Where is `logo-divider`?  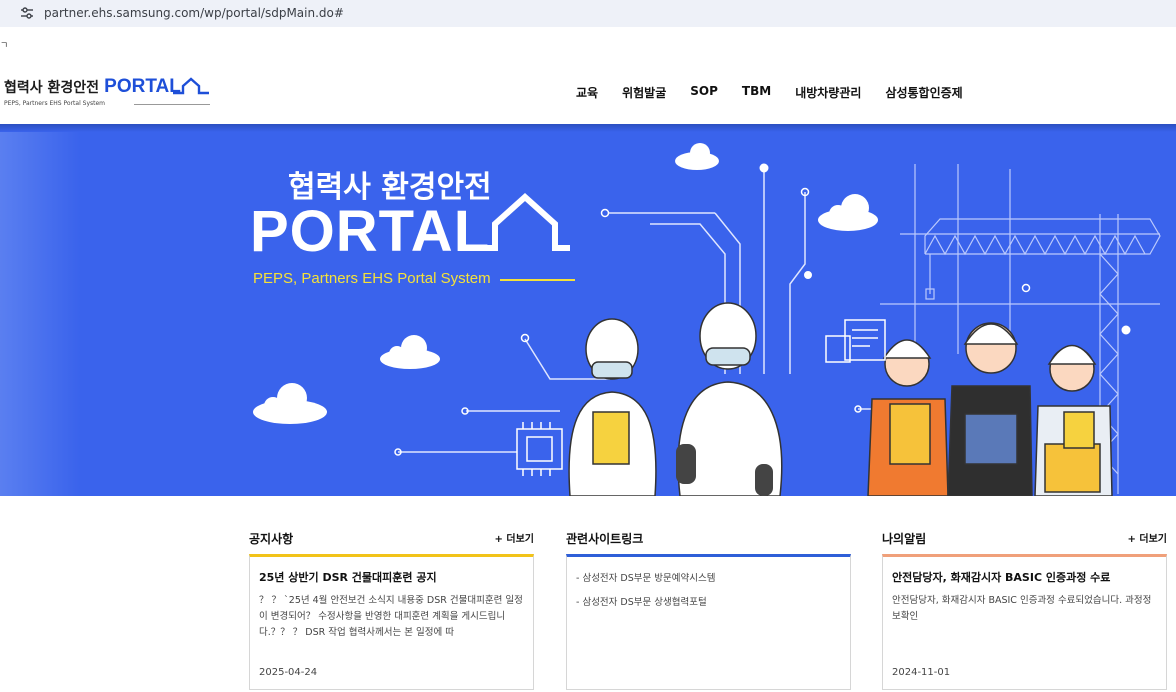
logo-divider is located at coordinates (172, 104).